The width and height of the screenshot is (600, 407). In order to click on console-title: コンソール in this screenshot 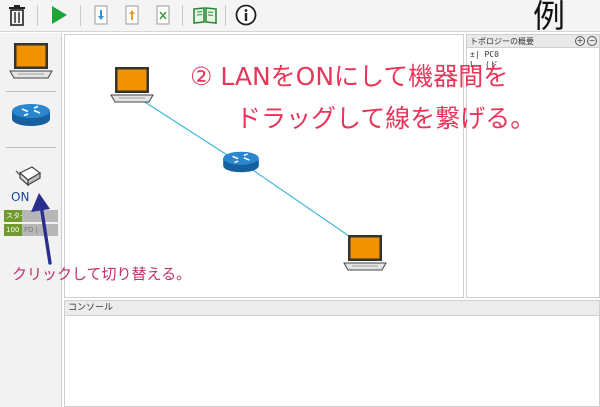, I will do `click(332, 308)`.